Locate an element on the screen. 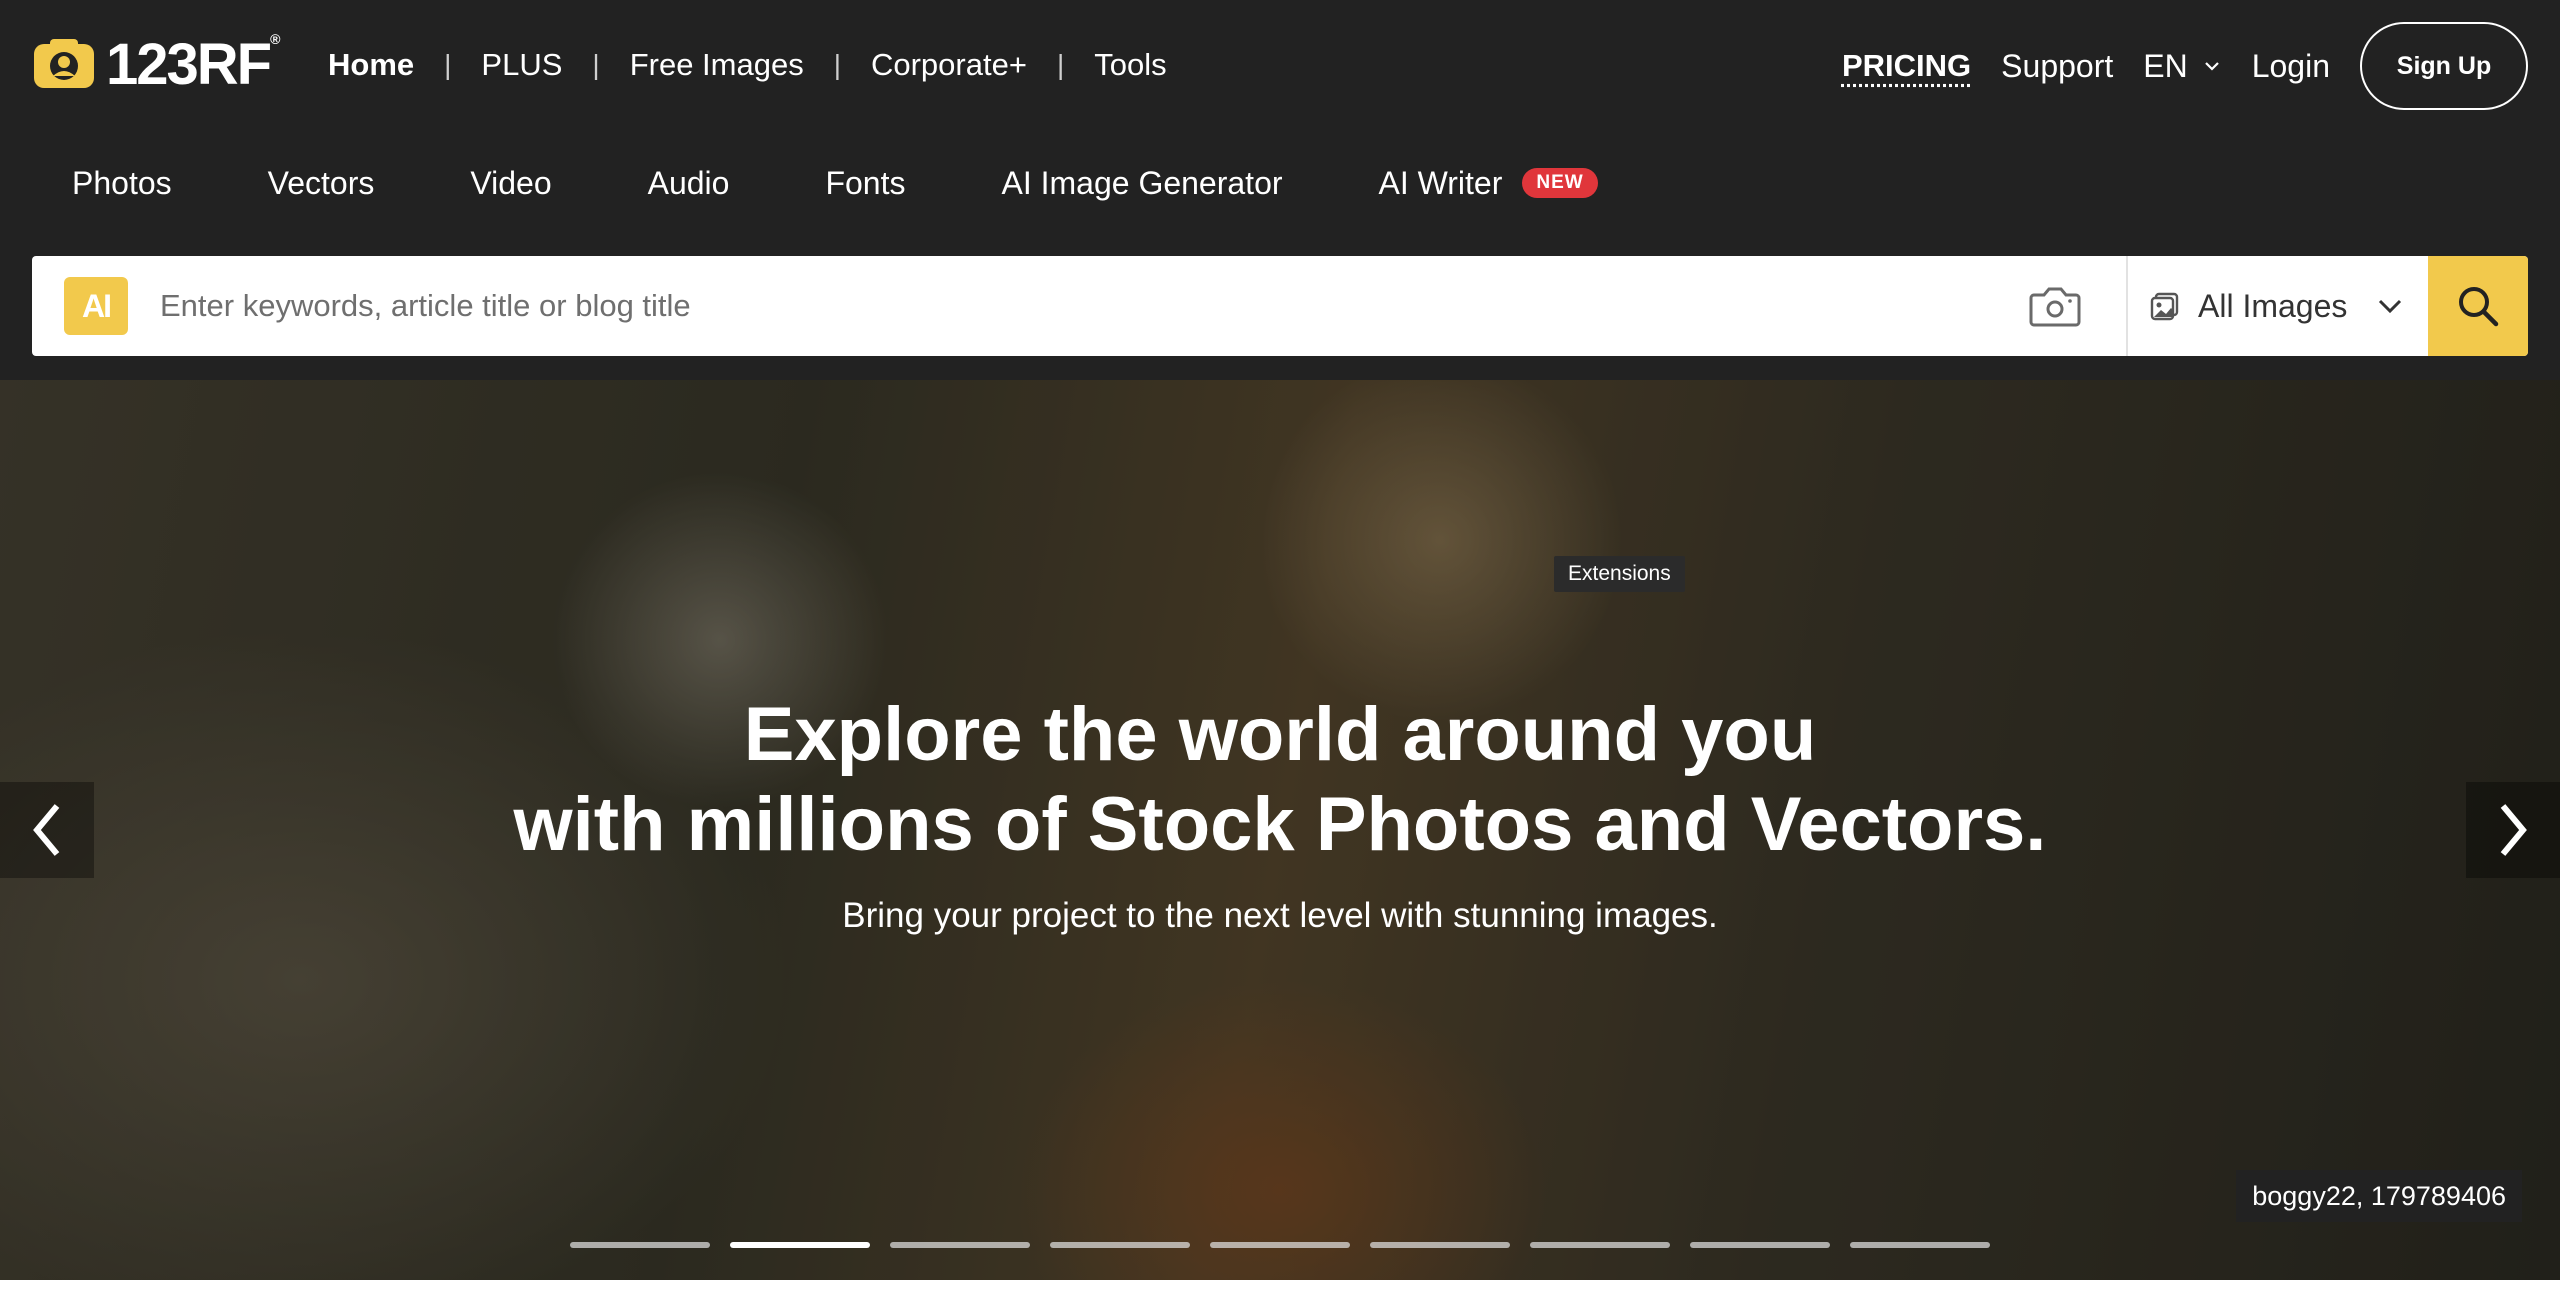 This screenshot has height=1294, width=2560. account-nav: PRICING Support EN Login Sign Up is located at coordinates (2185, 66).